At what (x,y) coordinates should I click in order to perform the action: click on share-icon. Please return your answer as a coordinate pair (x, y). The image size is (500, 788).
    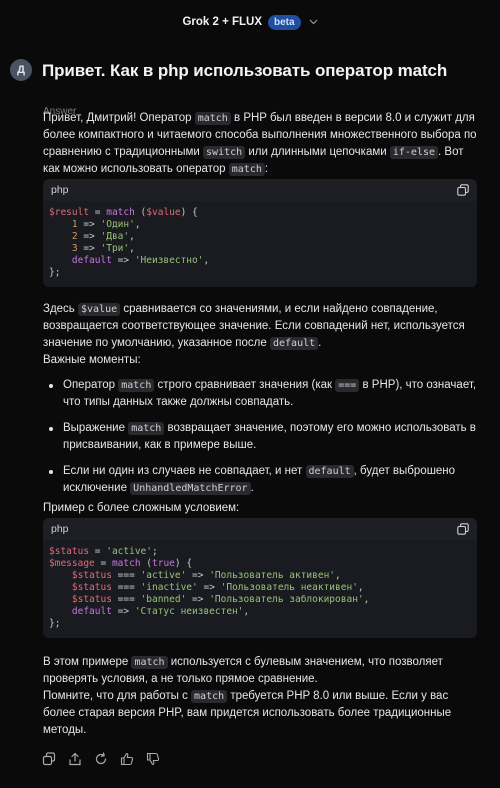
    Looking at the image, I should click on (75, 759).